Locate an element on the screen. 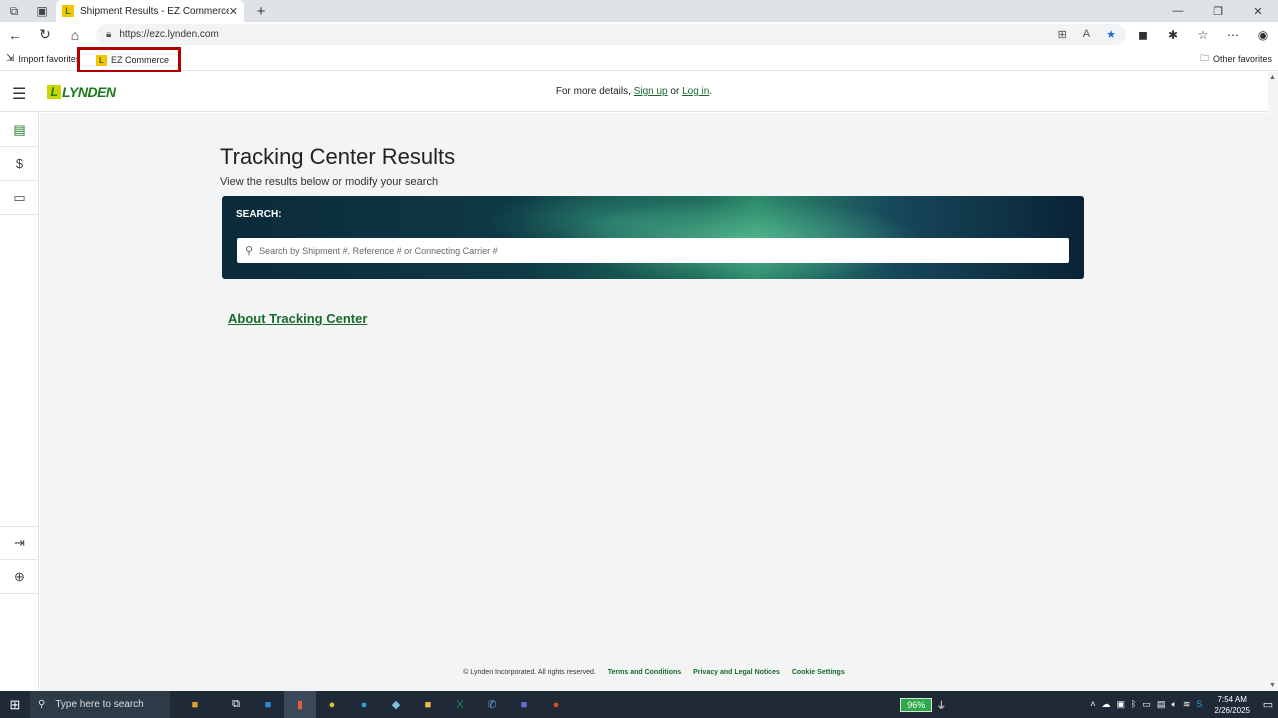  search-label: SEARCH: is located at coordinates (259, 214).